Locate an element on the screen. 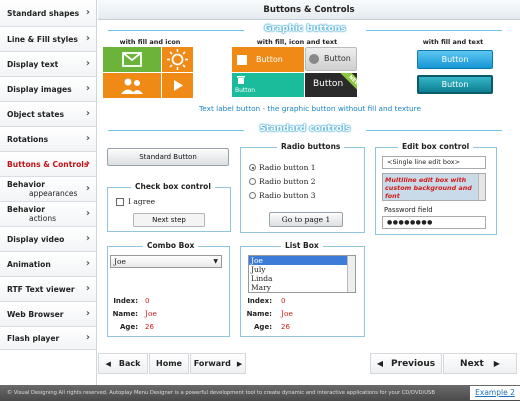 The width and height of the screenshot is (520, 401). next-label: Next is located at coordinates (472, 363).